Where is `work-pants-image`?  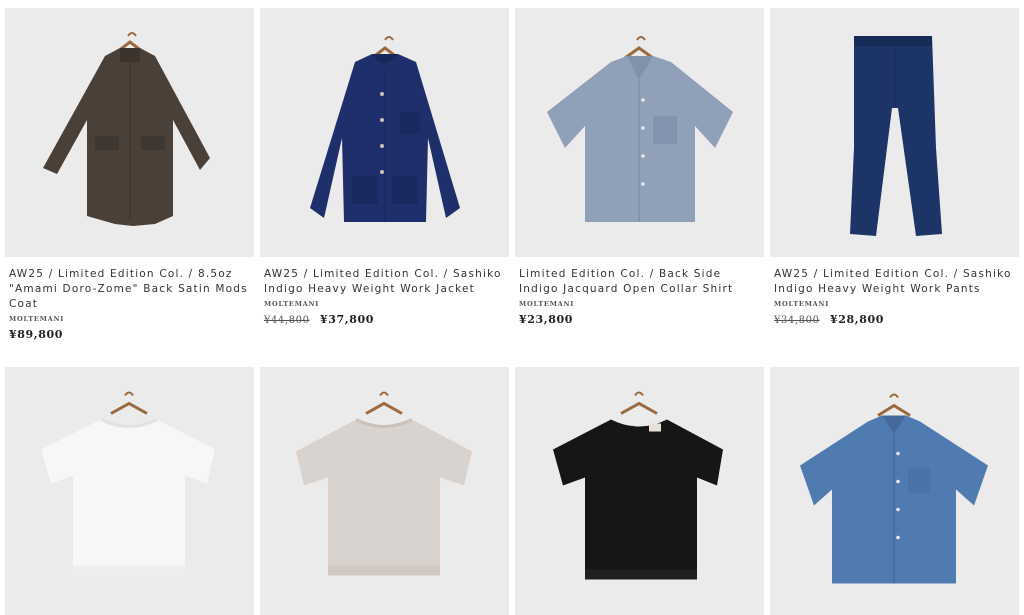
work-pants-image is located at coordinates (894, 132).